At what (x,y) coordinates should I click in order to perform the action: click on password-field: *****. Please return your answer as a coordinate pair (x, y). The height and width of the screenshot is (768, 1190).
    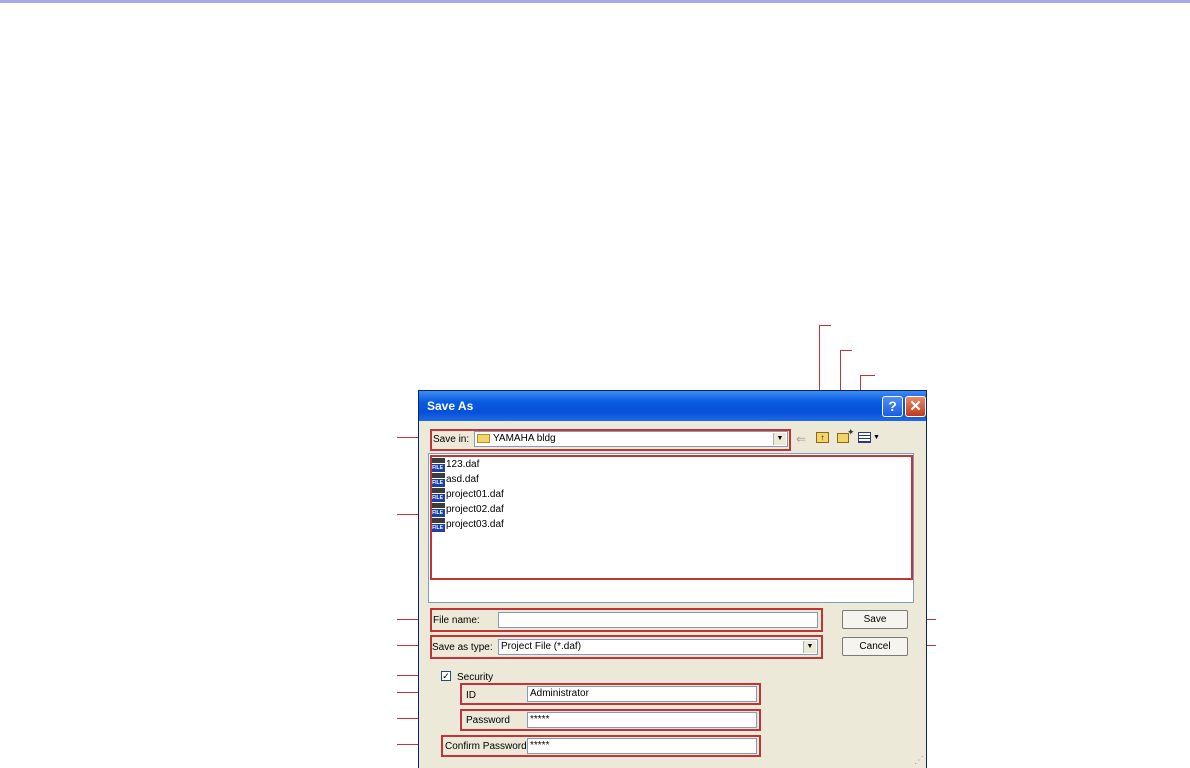
    Looking at the image, I should click on (642, 720).